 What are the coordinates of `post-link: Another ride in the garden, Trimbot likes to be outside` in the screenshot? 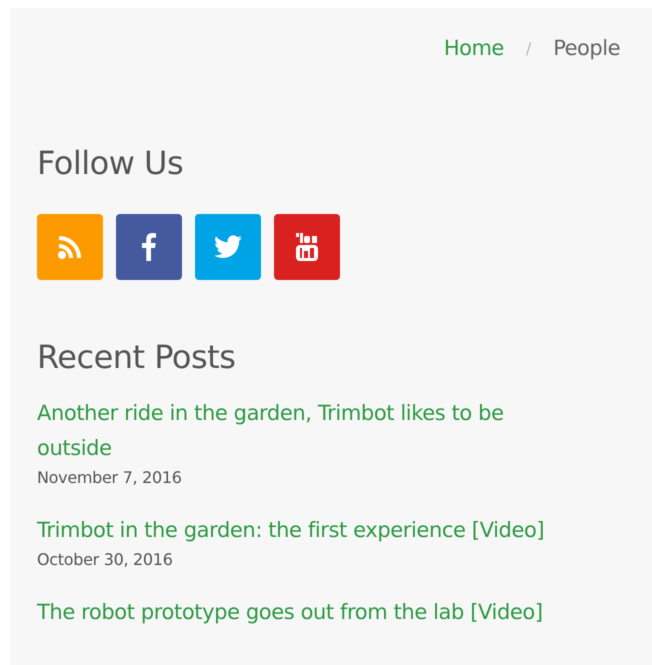 It's located at (294, 431).